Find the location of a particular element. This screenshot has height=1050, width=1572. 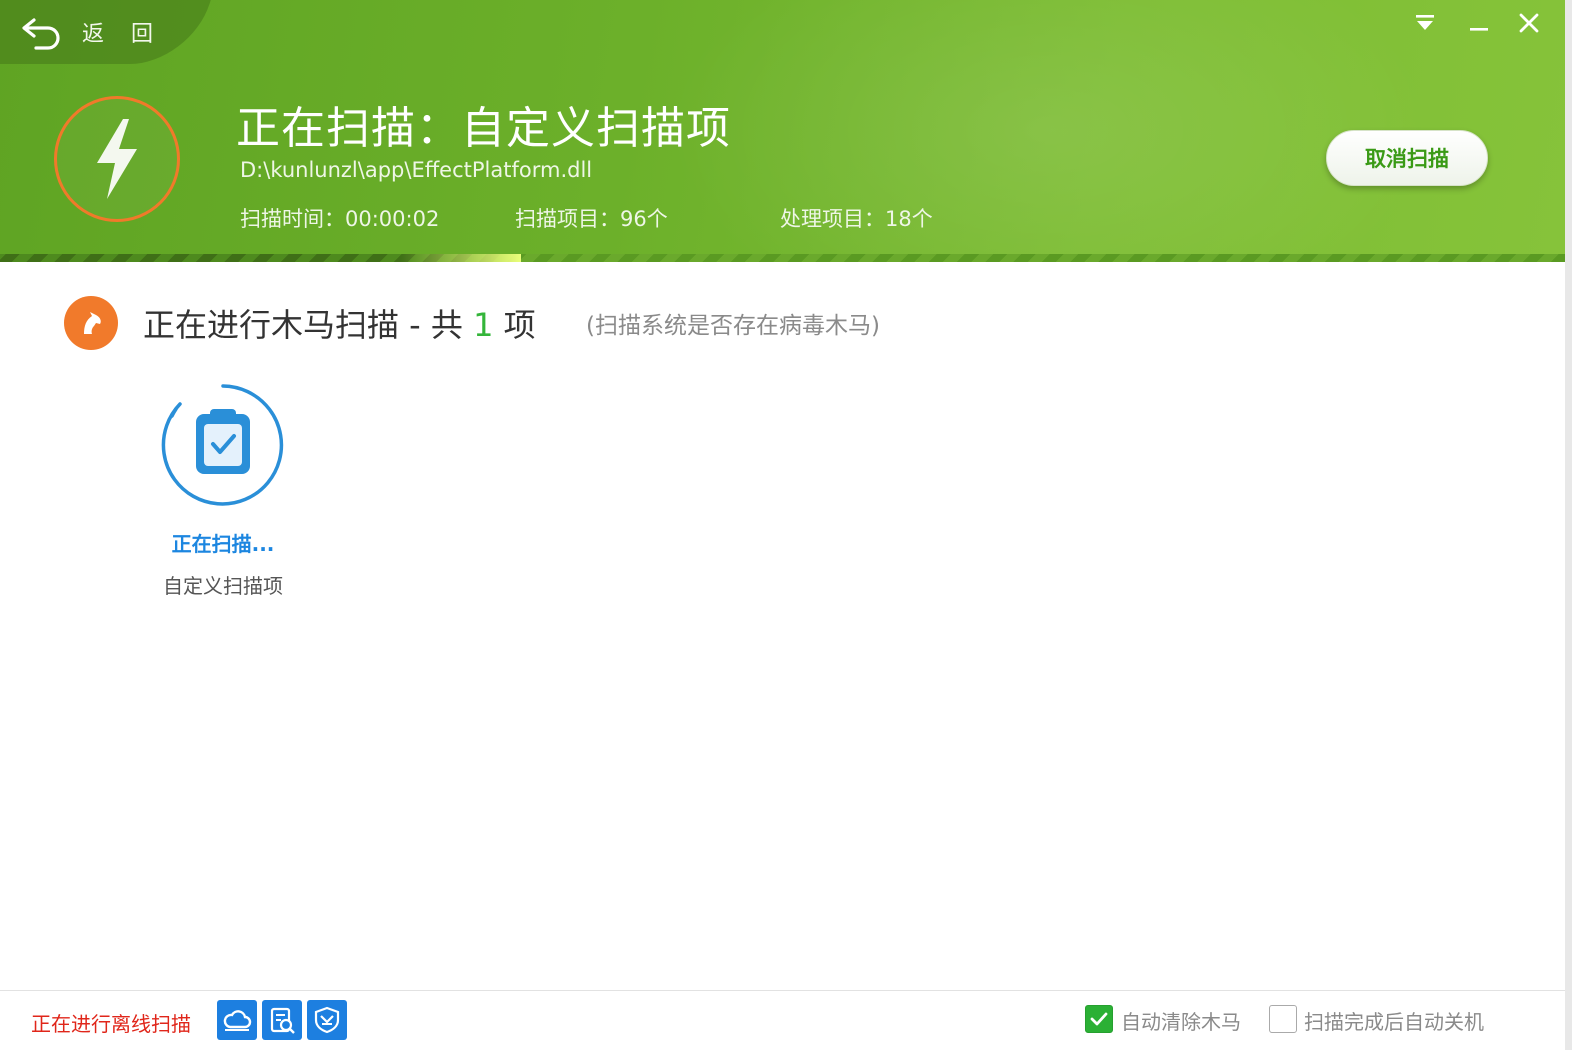

back-button: 返 回 is located at coordinates (91, 32).